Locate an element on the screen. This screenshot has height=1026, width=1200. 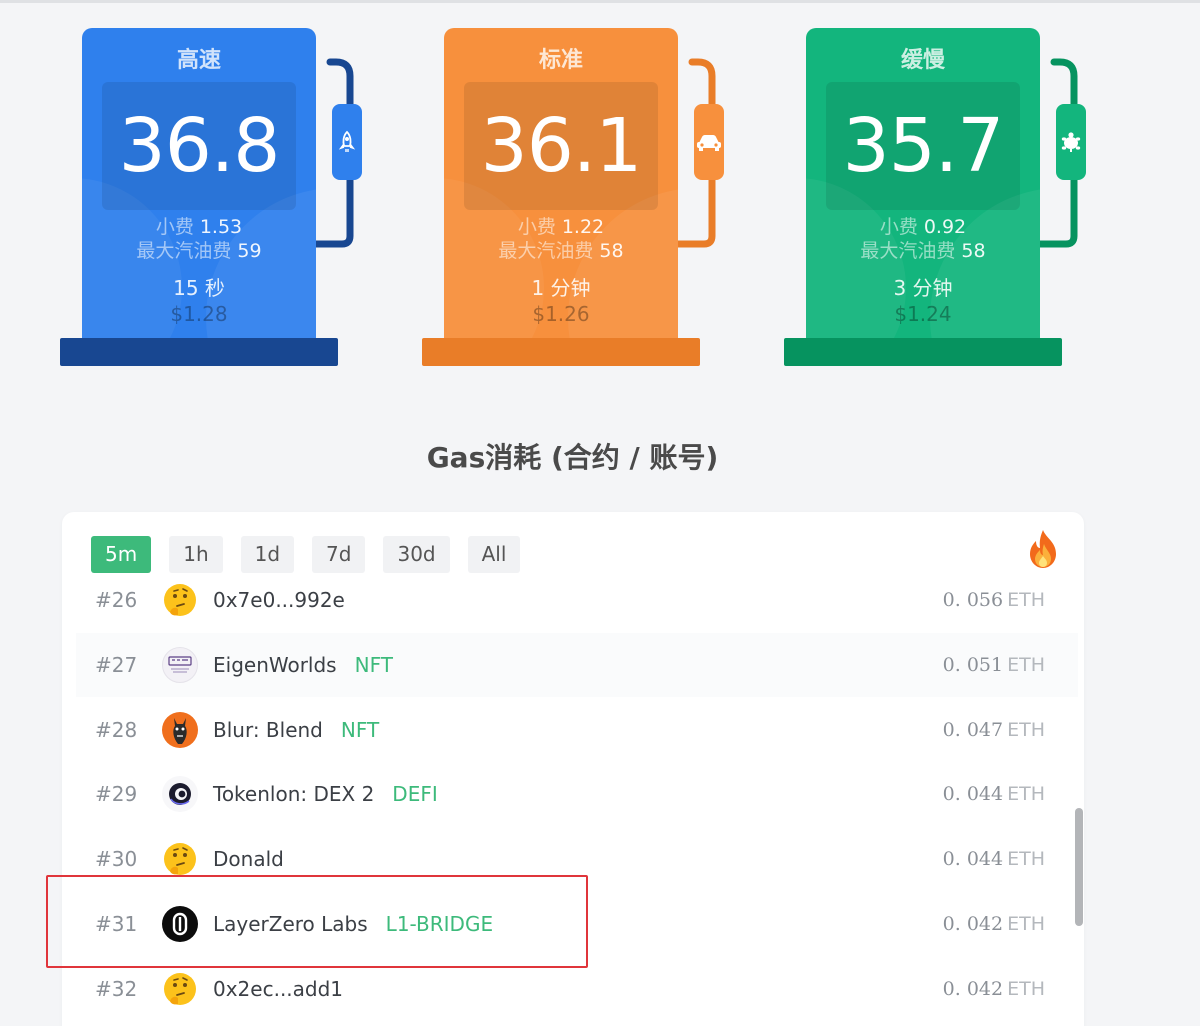
usd-cost: $1.26 is located at coordinates (561, 314).